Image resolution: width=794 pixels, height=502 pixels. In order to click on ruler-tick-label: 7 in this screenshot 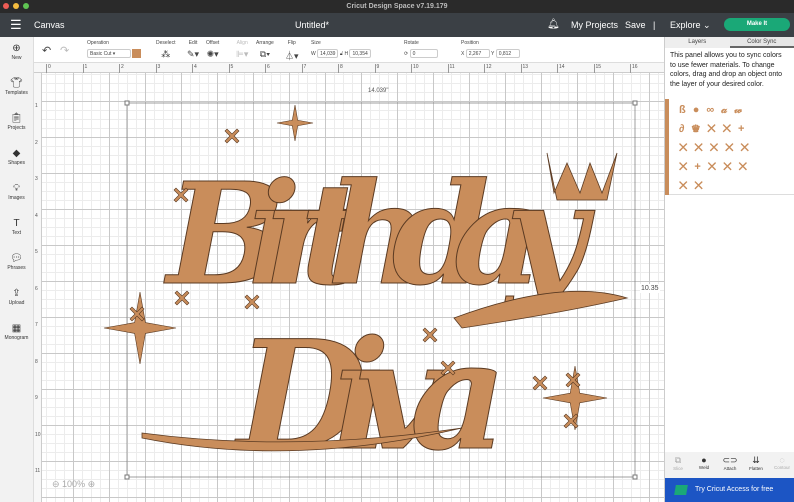, I will do `click(303, 68)`.